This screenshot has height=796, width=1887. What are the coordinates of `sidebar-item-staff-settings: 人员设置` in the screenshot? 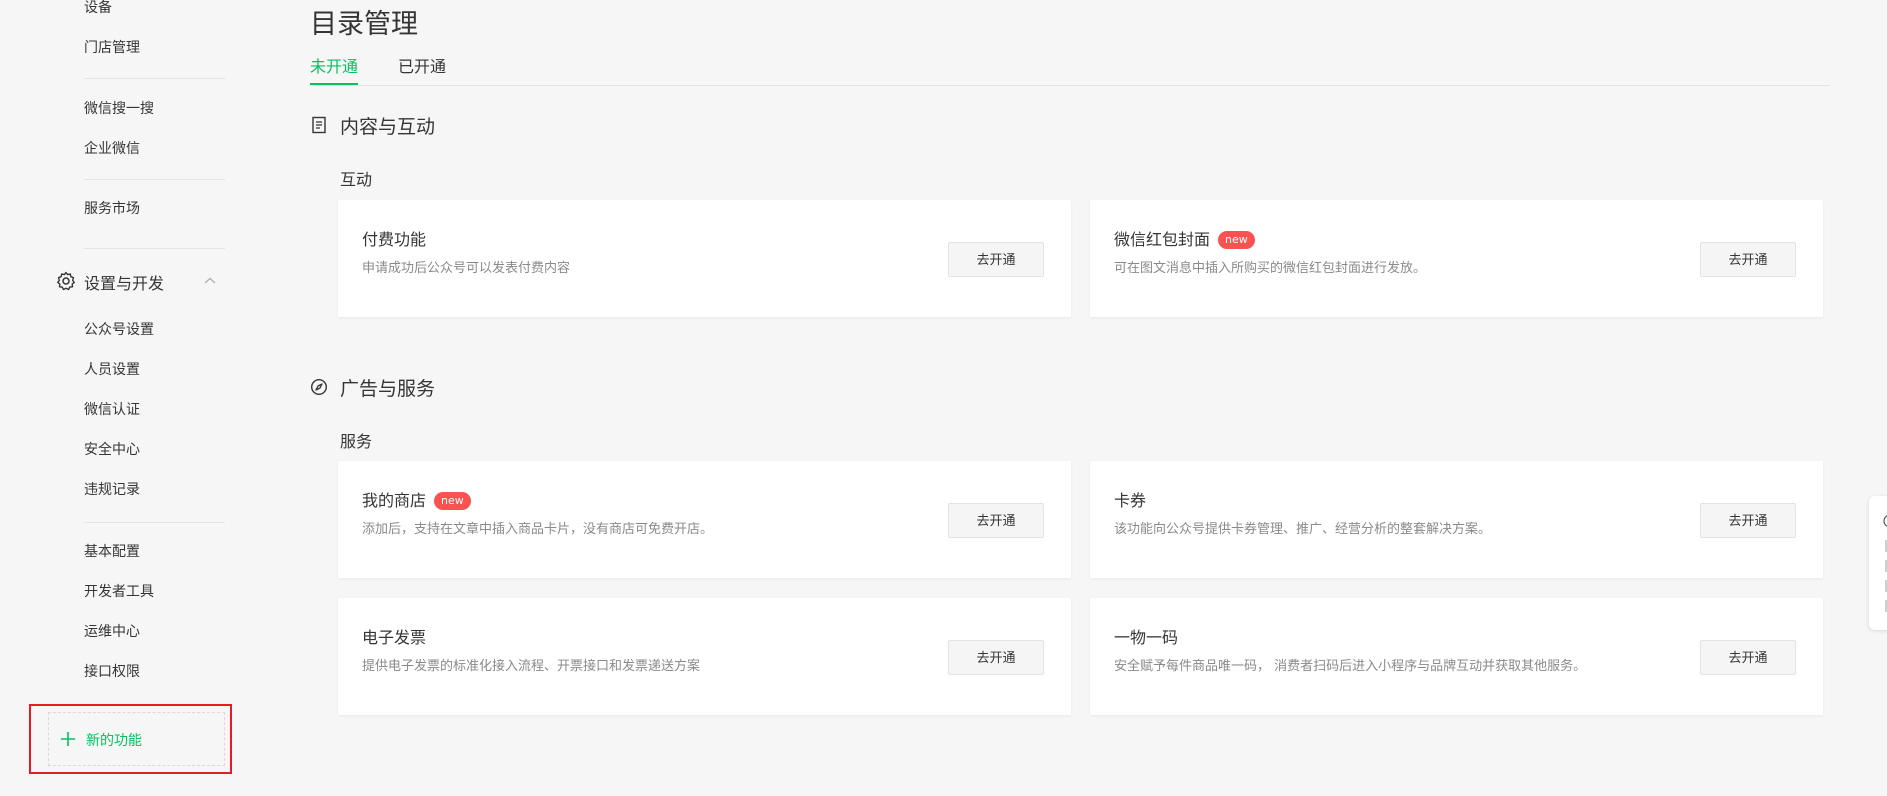 It's located at (112, 370).